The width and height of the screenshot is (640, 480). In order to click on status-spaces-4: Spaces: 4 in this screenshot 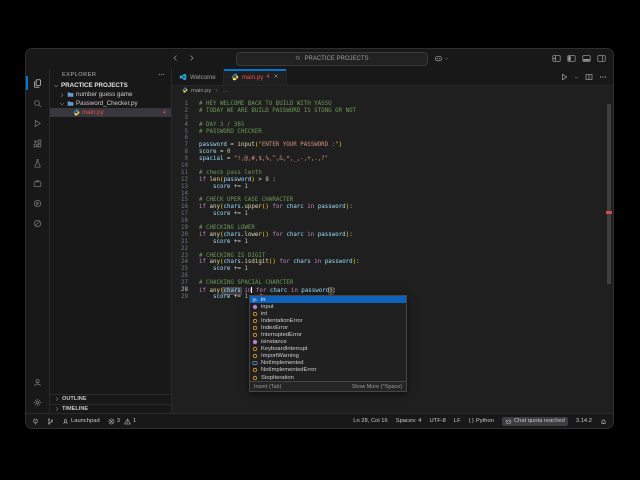, I will do `click(409, 421)`.